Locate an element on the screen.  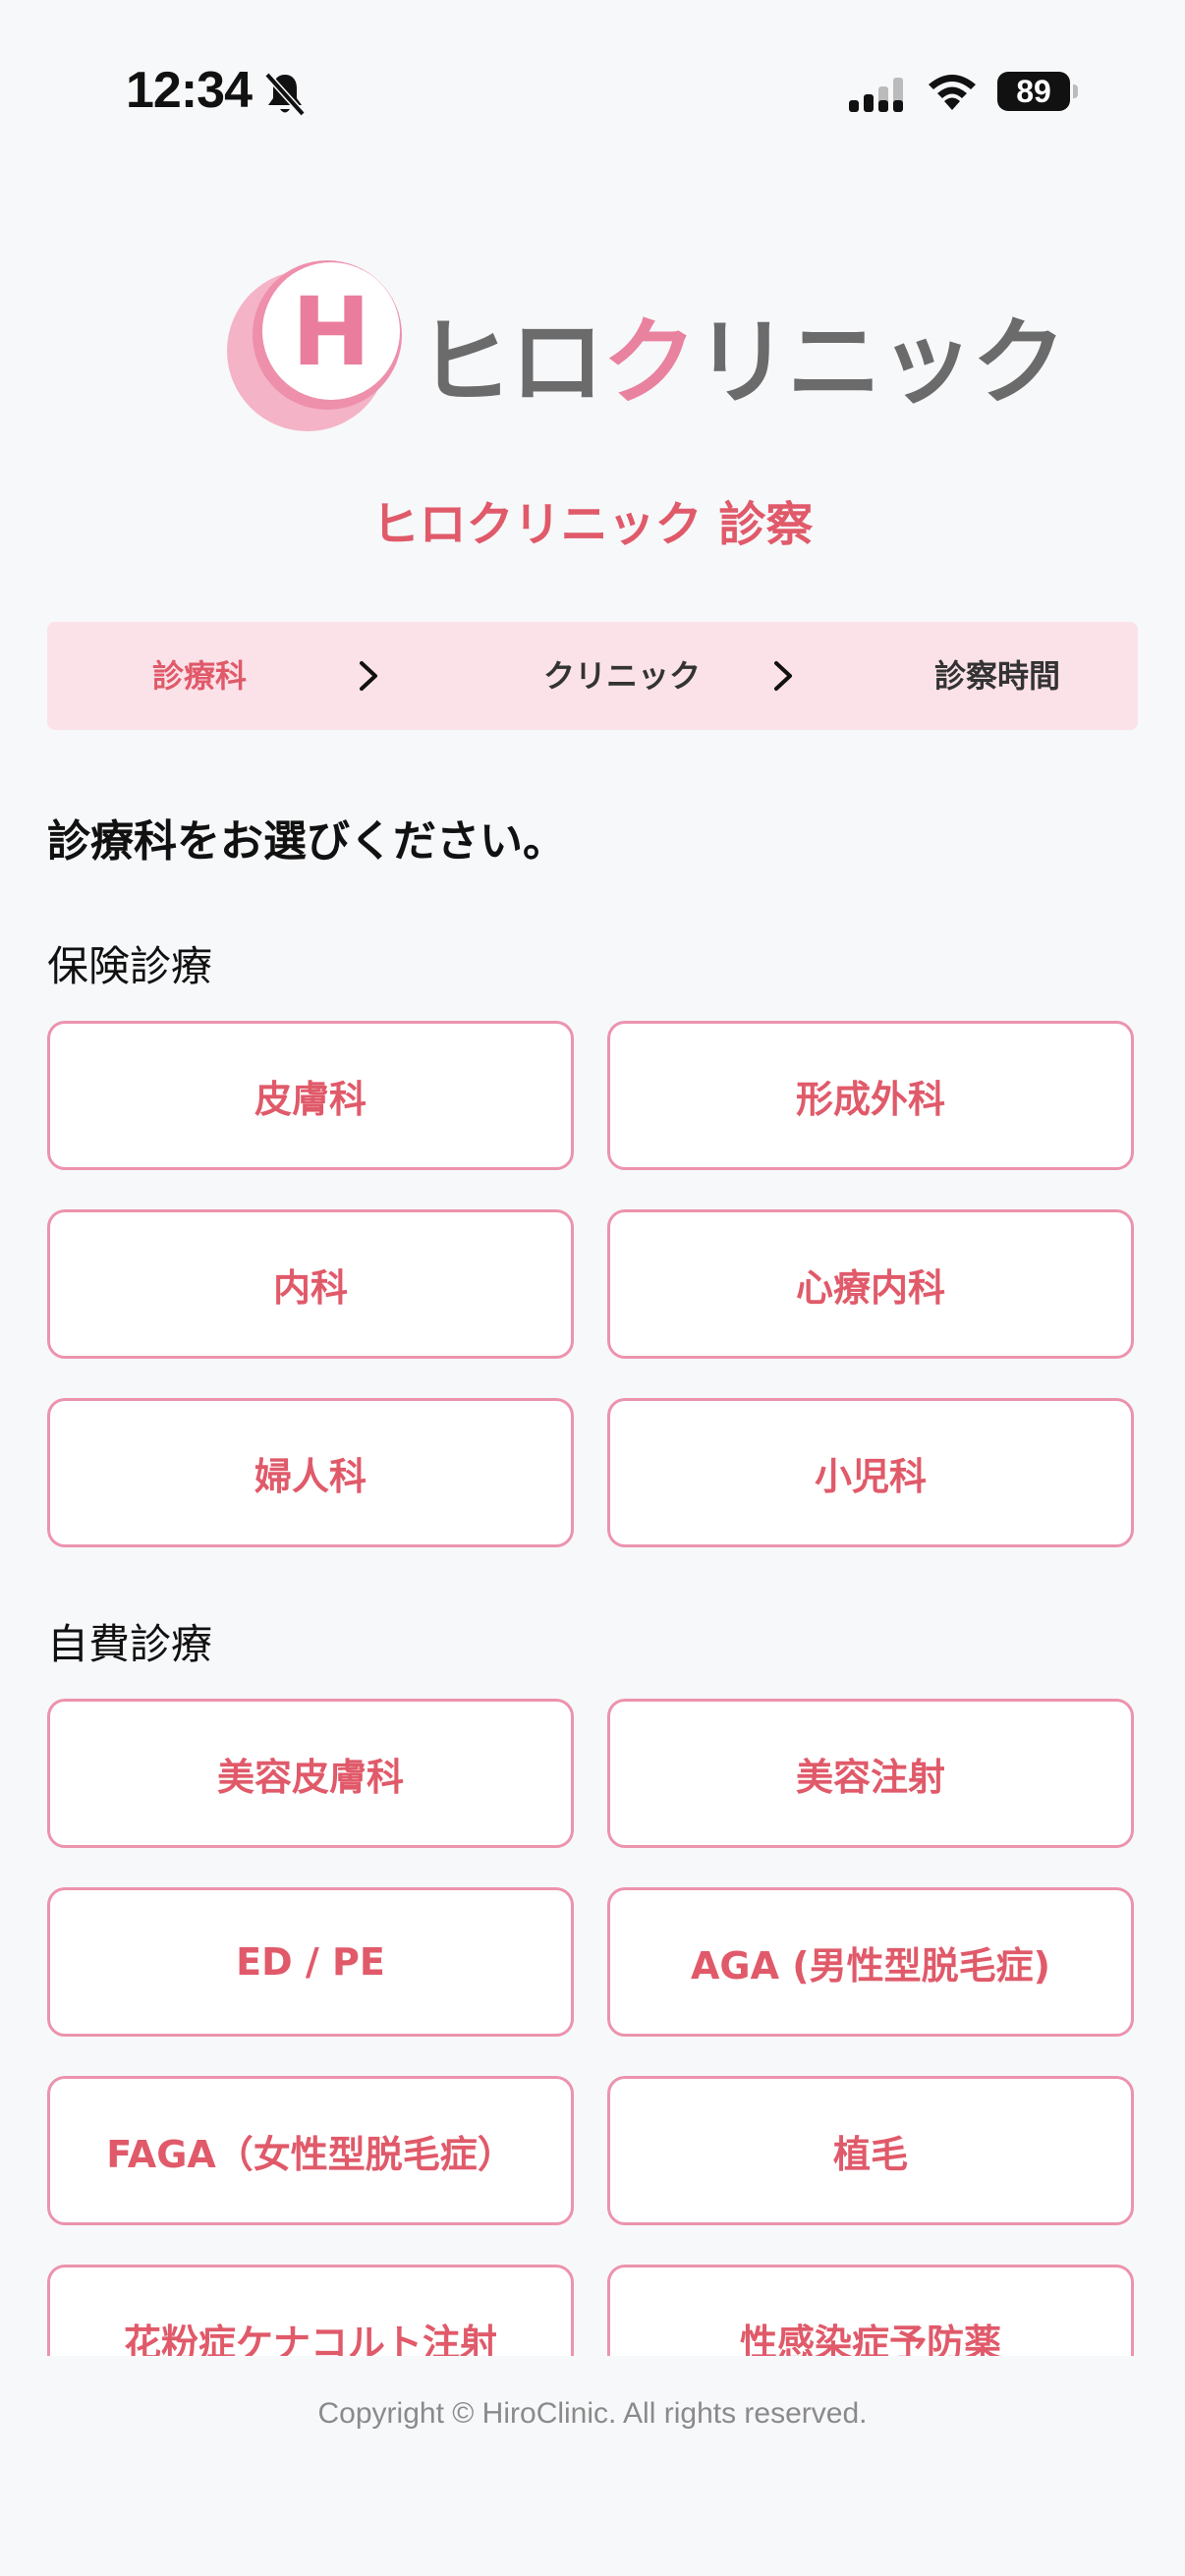
logo-name: ヒロクリニック is located at coordinates (742, 354).